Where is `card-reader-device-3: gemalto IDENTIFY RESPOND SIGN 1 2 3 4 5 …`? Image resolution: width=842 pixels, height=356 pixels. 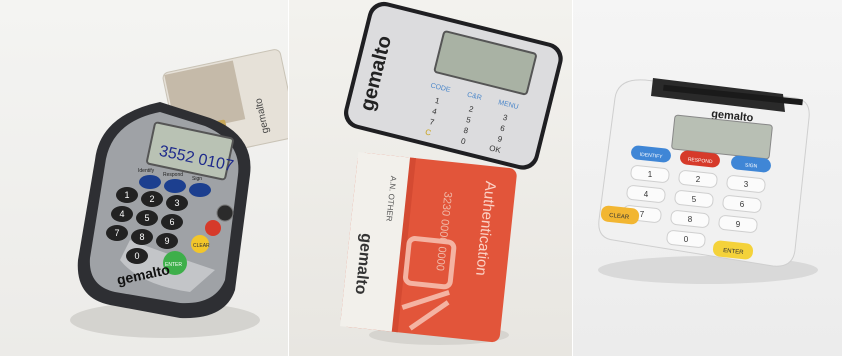 card-reader-device-3: gemalto IDENTIFY RESPOND SIGN 1 2 3 4 5 … is located at coordinates (704, 172).